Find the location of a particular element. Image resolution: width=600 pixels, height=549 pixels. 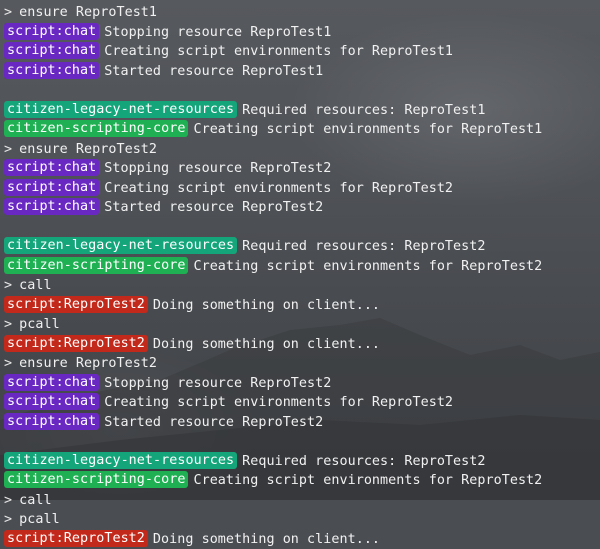

log-line: script:chat Stopping resource ReproTest1 is located at coordinates (302, 33).